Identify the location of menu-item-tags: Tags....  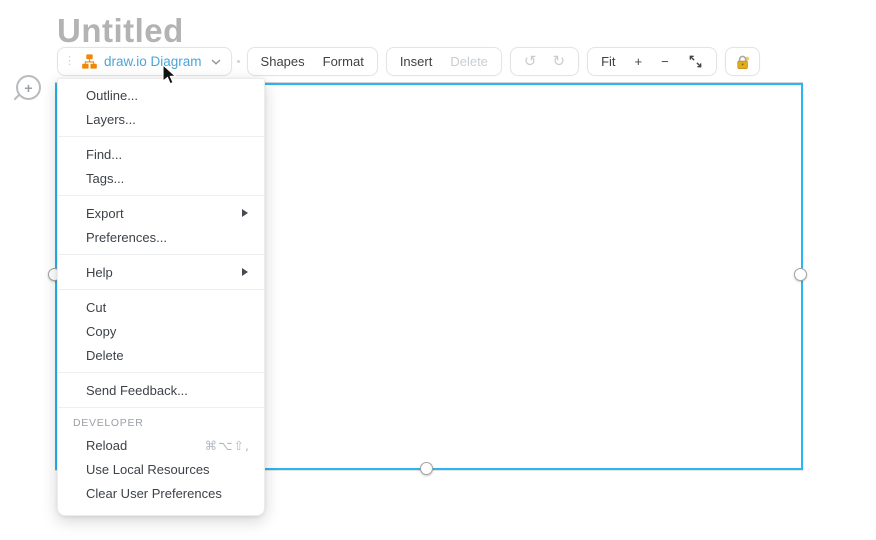
(161, 178).